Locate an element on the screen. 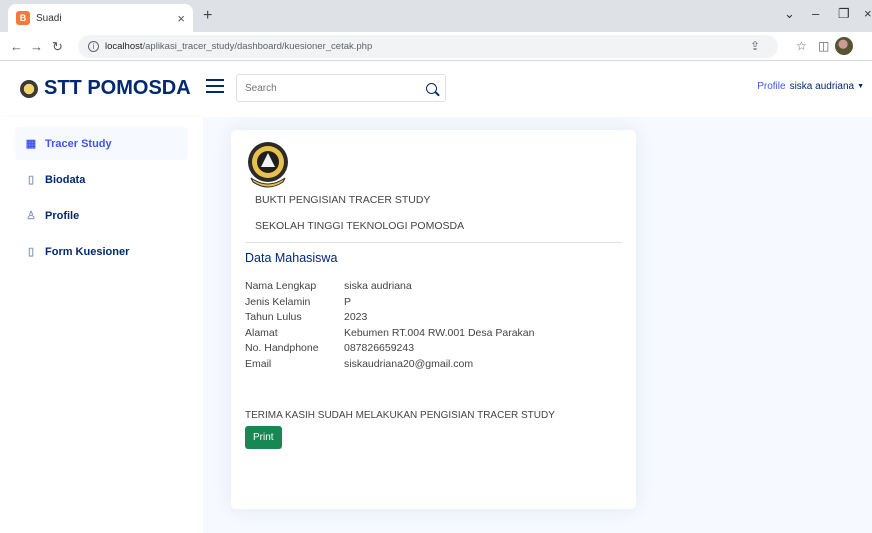 The width and height of the screenshot is (872, 533). field-value: P is located at coordinates (348, 301).